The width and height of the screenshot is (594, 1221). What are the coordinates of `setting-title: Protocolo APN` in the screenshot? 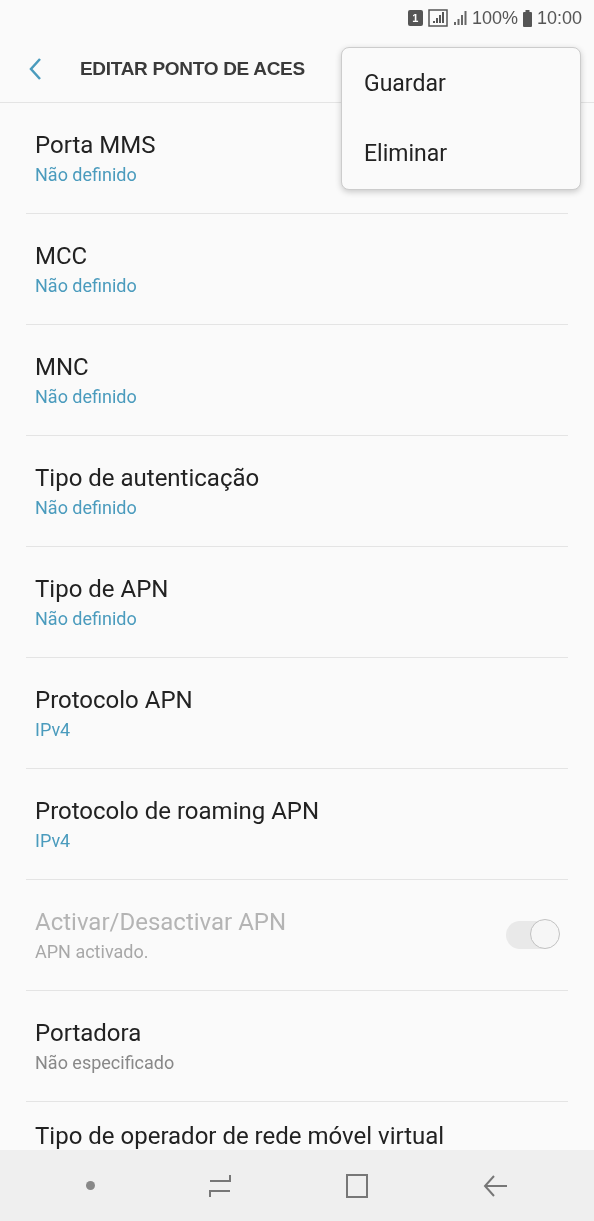 It's located at (114, 700).